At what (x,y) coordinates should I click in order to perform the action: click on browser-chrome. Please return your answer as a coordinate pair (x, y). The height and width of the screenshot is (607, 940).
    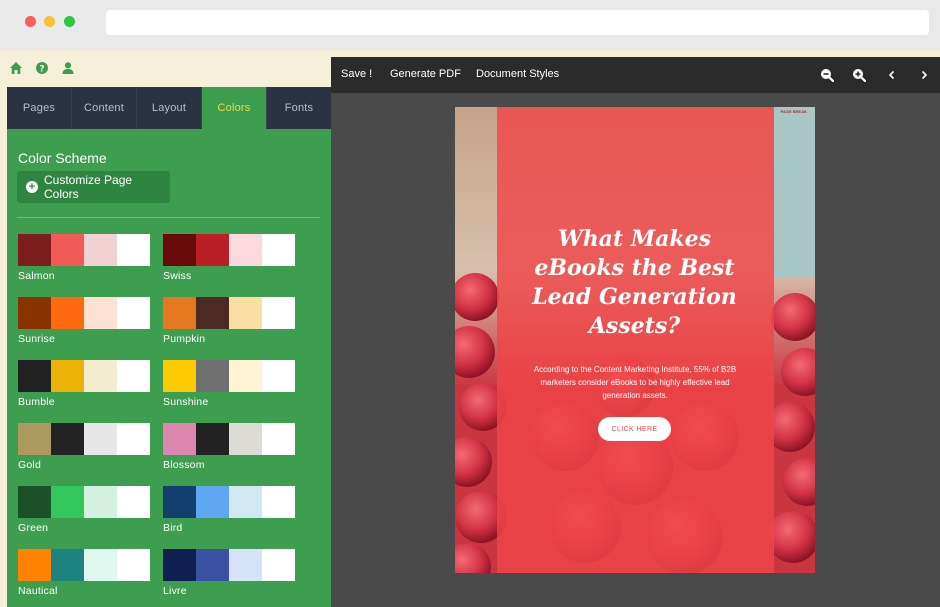
    Looking at the image, I should click on (470, 25).